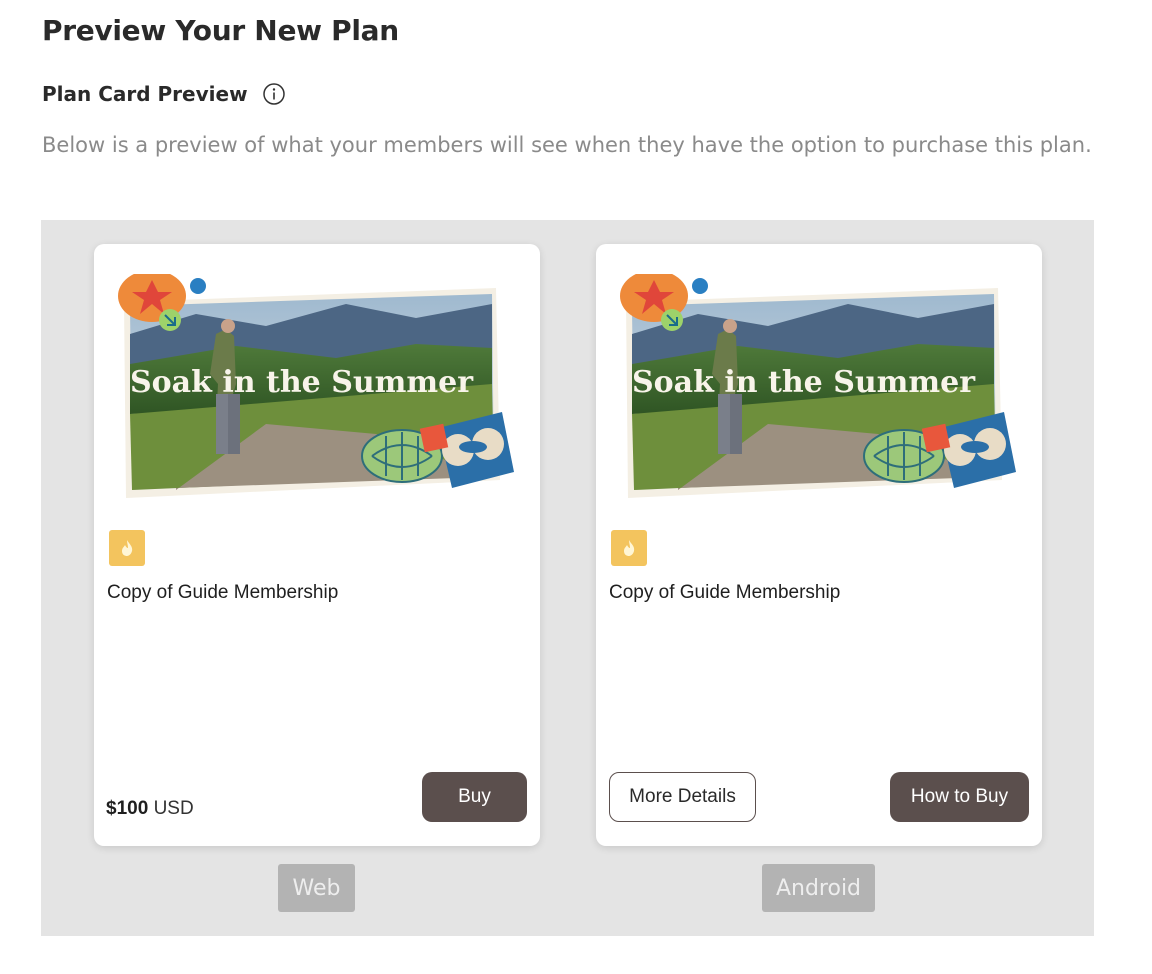 Image resolution: width=1152 pixels, height=974 pixels. Describe the element at coordinates (274, 94) in the screenshot. I see `info-icon` at that location.